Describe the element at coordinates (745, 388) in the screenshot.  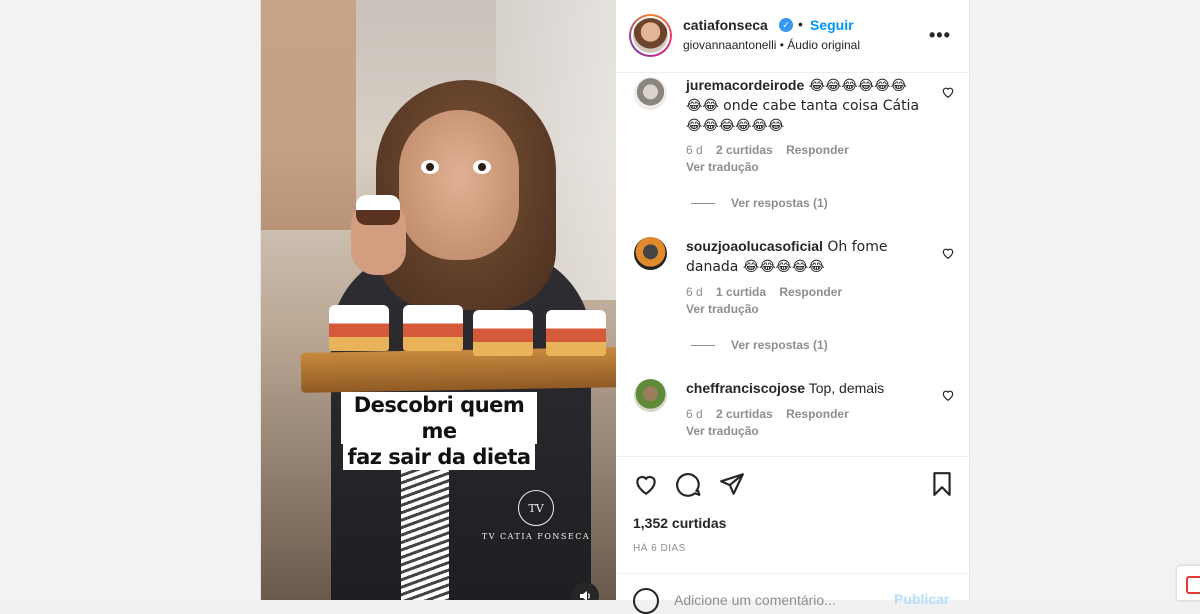
I see `comment-username: cheffranciscojose` at that location.